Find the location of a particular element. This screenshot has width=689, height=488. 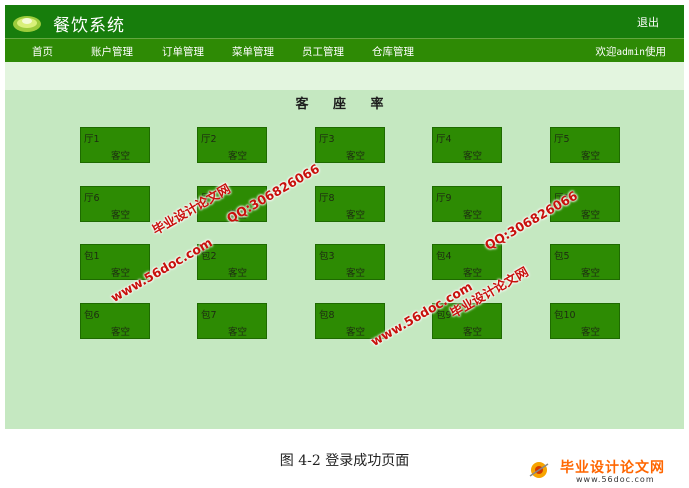

table-tile: 厅2 客空 is located at coordinates (232, 145).